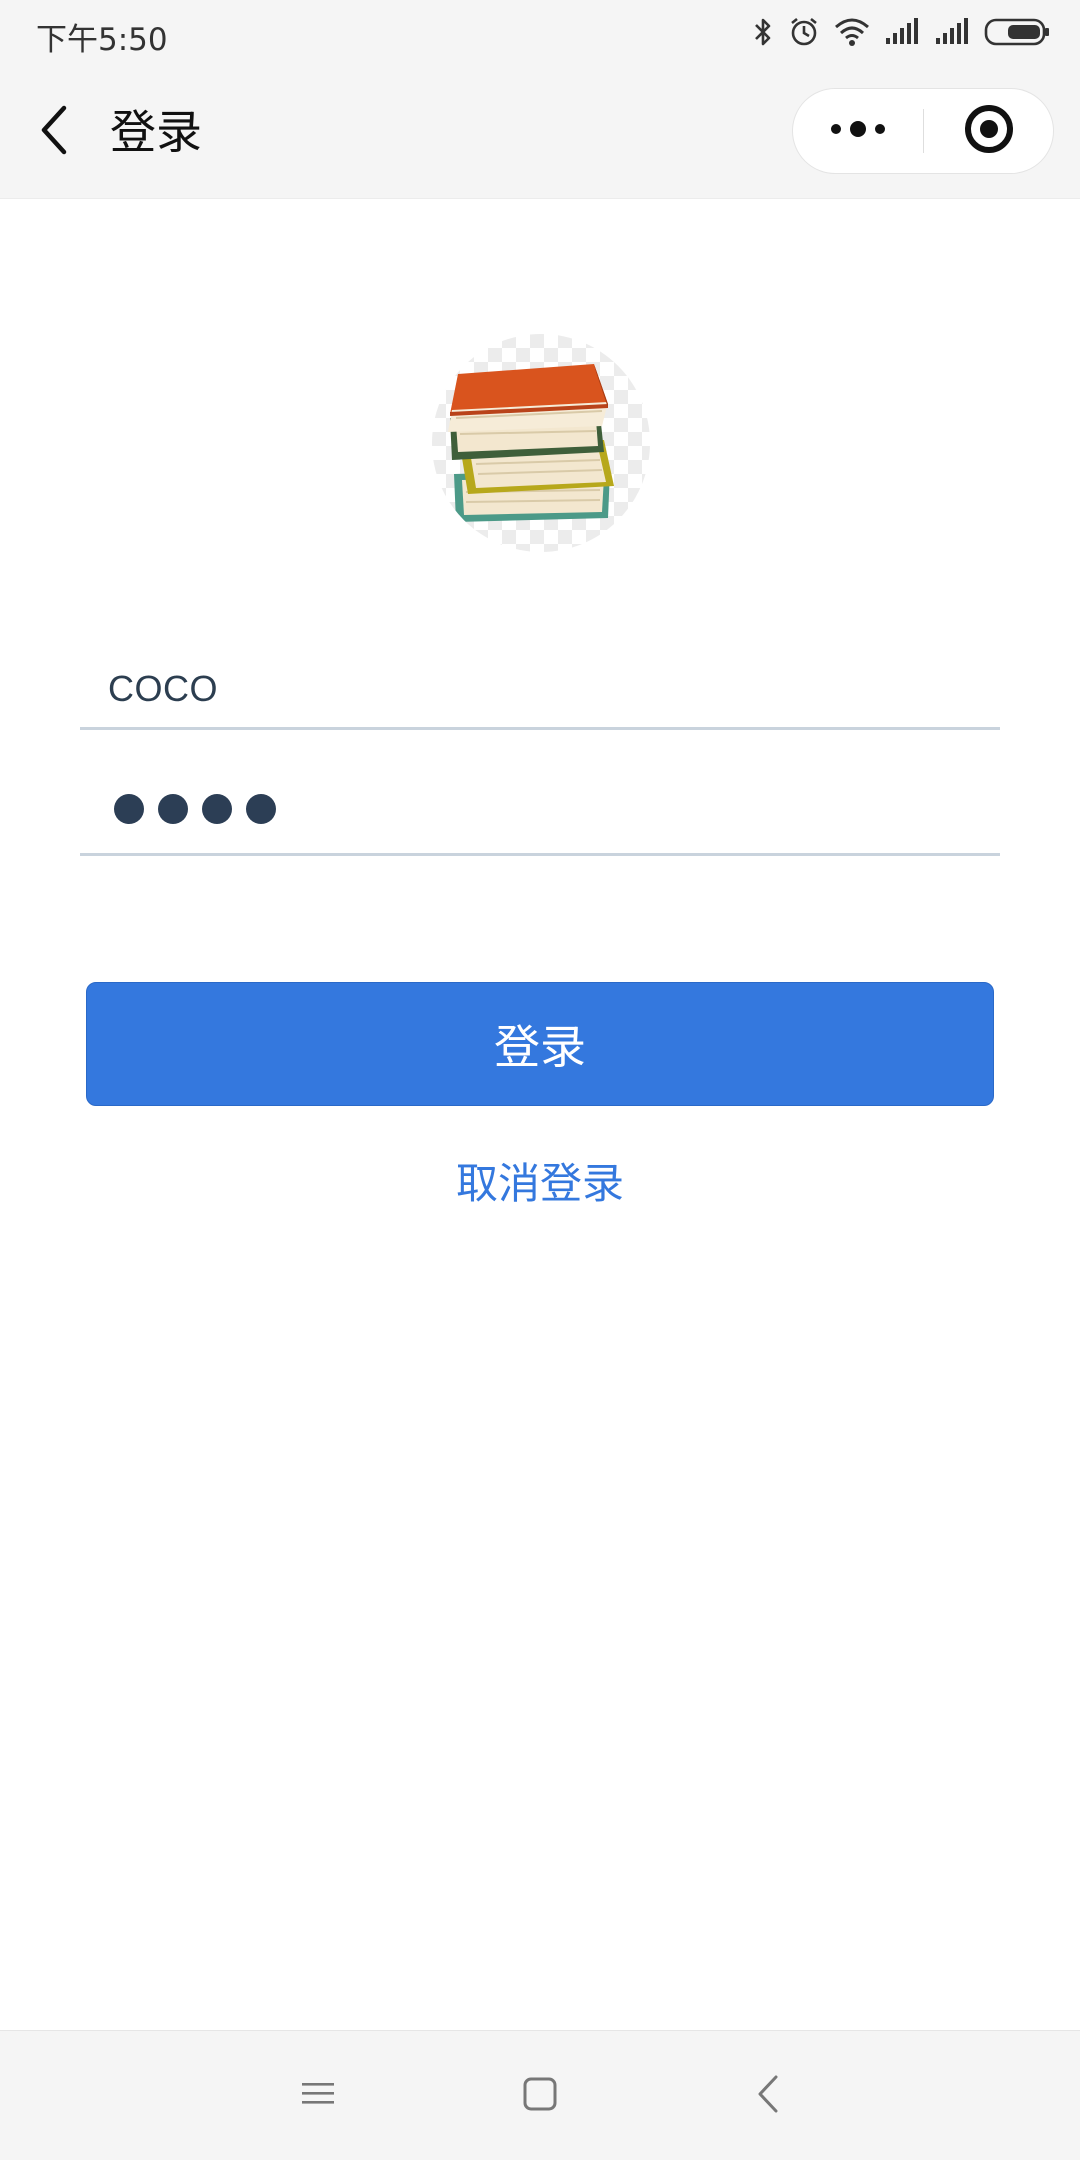 The image size is (1080, 2160). What do you see at coordinates (540, 33) in the screenshot?
I see `status-bar: 下午5:50` at bounding box center [540, 33].